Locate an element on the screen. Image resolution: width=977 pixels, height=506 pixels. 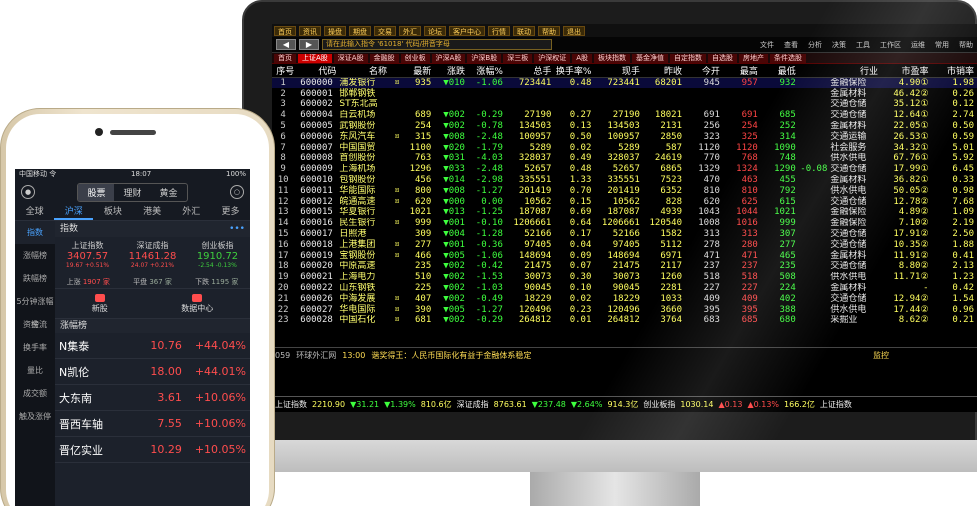
column-header is located at coordinates (396, 71).